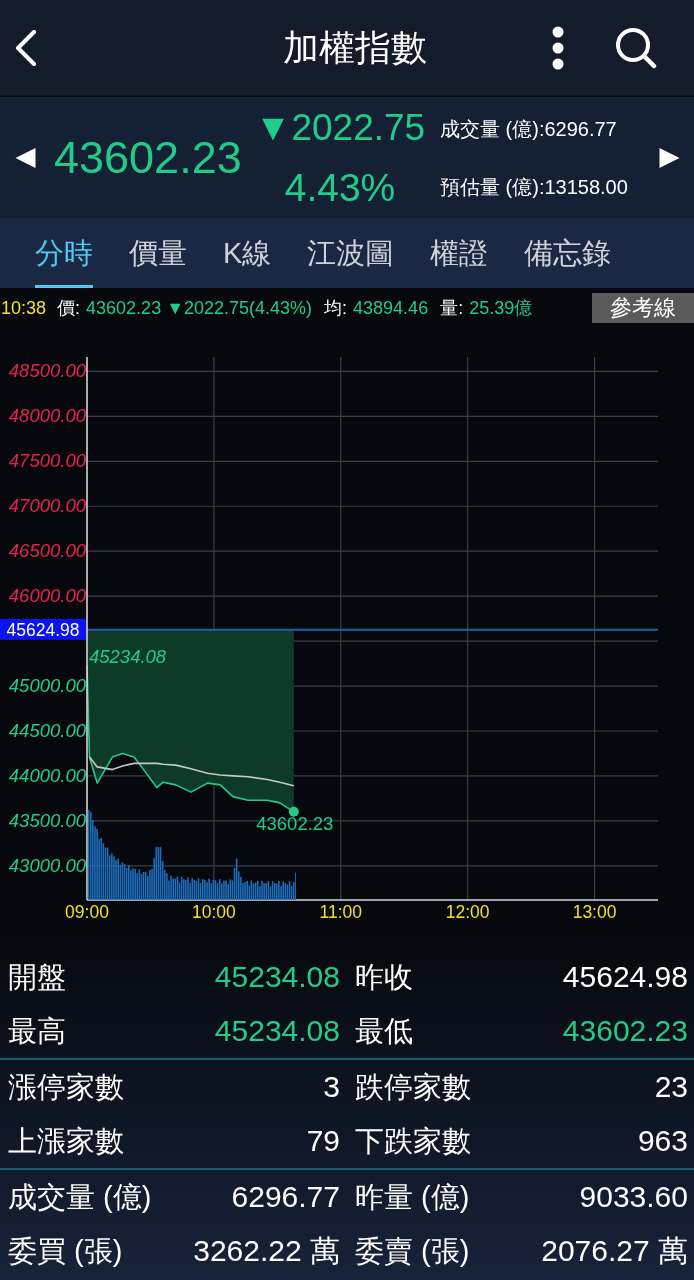 The height and width of the screenshot is (1280, 694). Describe the element at coordinates (148, 157) in the screenshot. I see `index-price: 43602.23` at that location.